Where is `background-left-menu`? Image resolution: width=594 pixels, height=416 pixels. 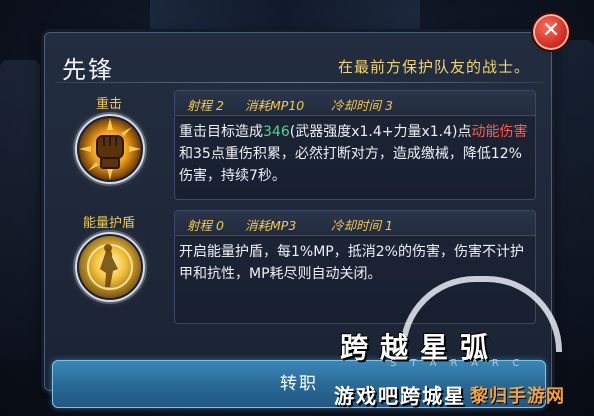
background-left-menu is located at coordinates (20, 210).